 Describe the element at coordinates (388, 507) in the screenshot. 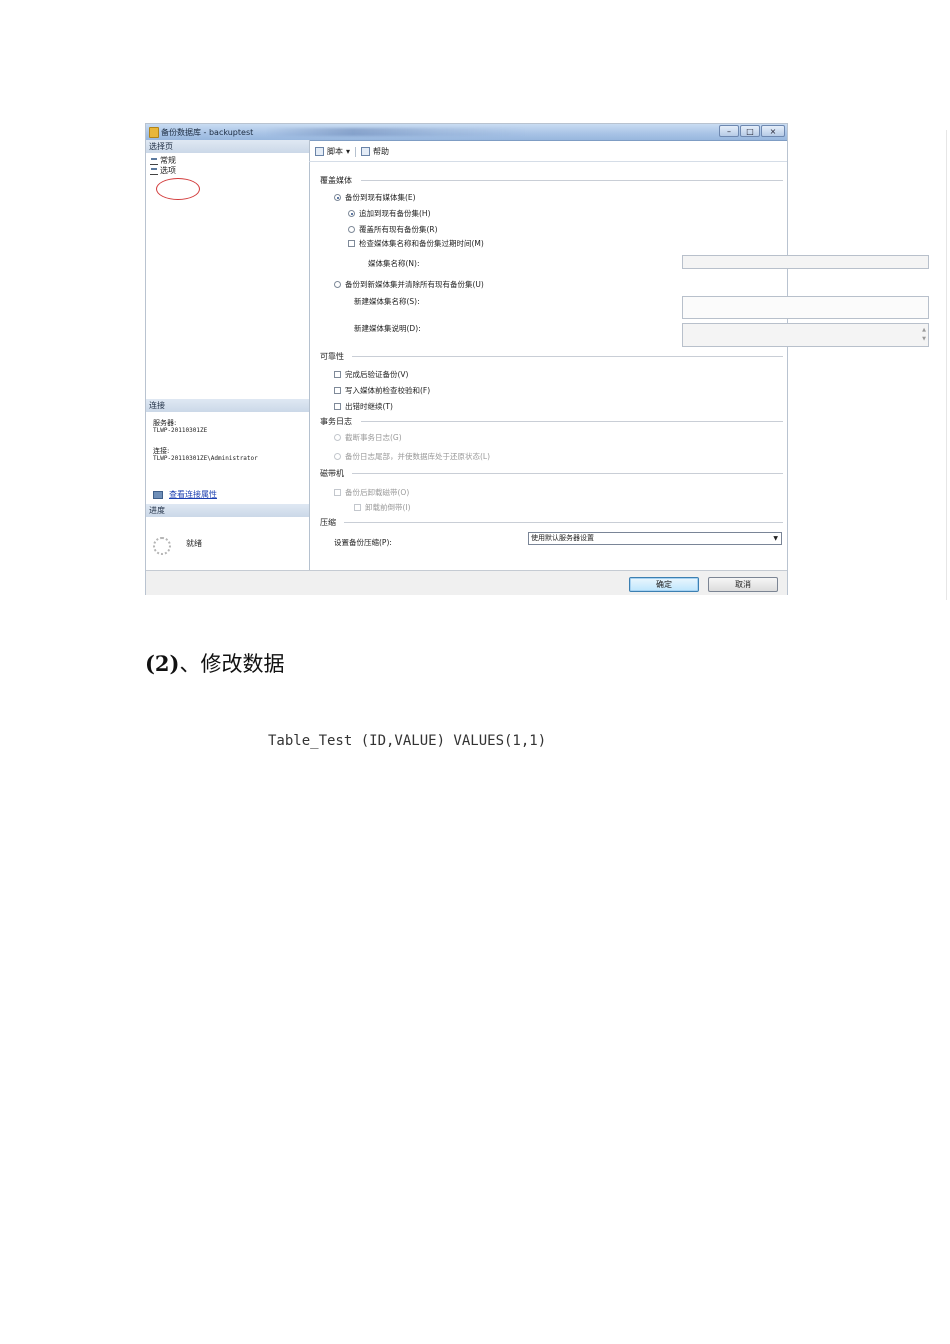

I see `rewind-tape-label: 卸载前倒带(I)` at that location.